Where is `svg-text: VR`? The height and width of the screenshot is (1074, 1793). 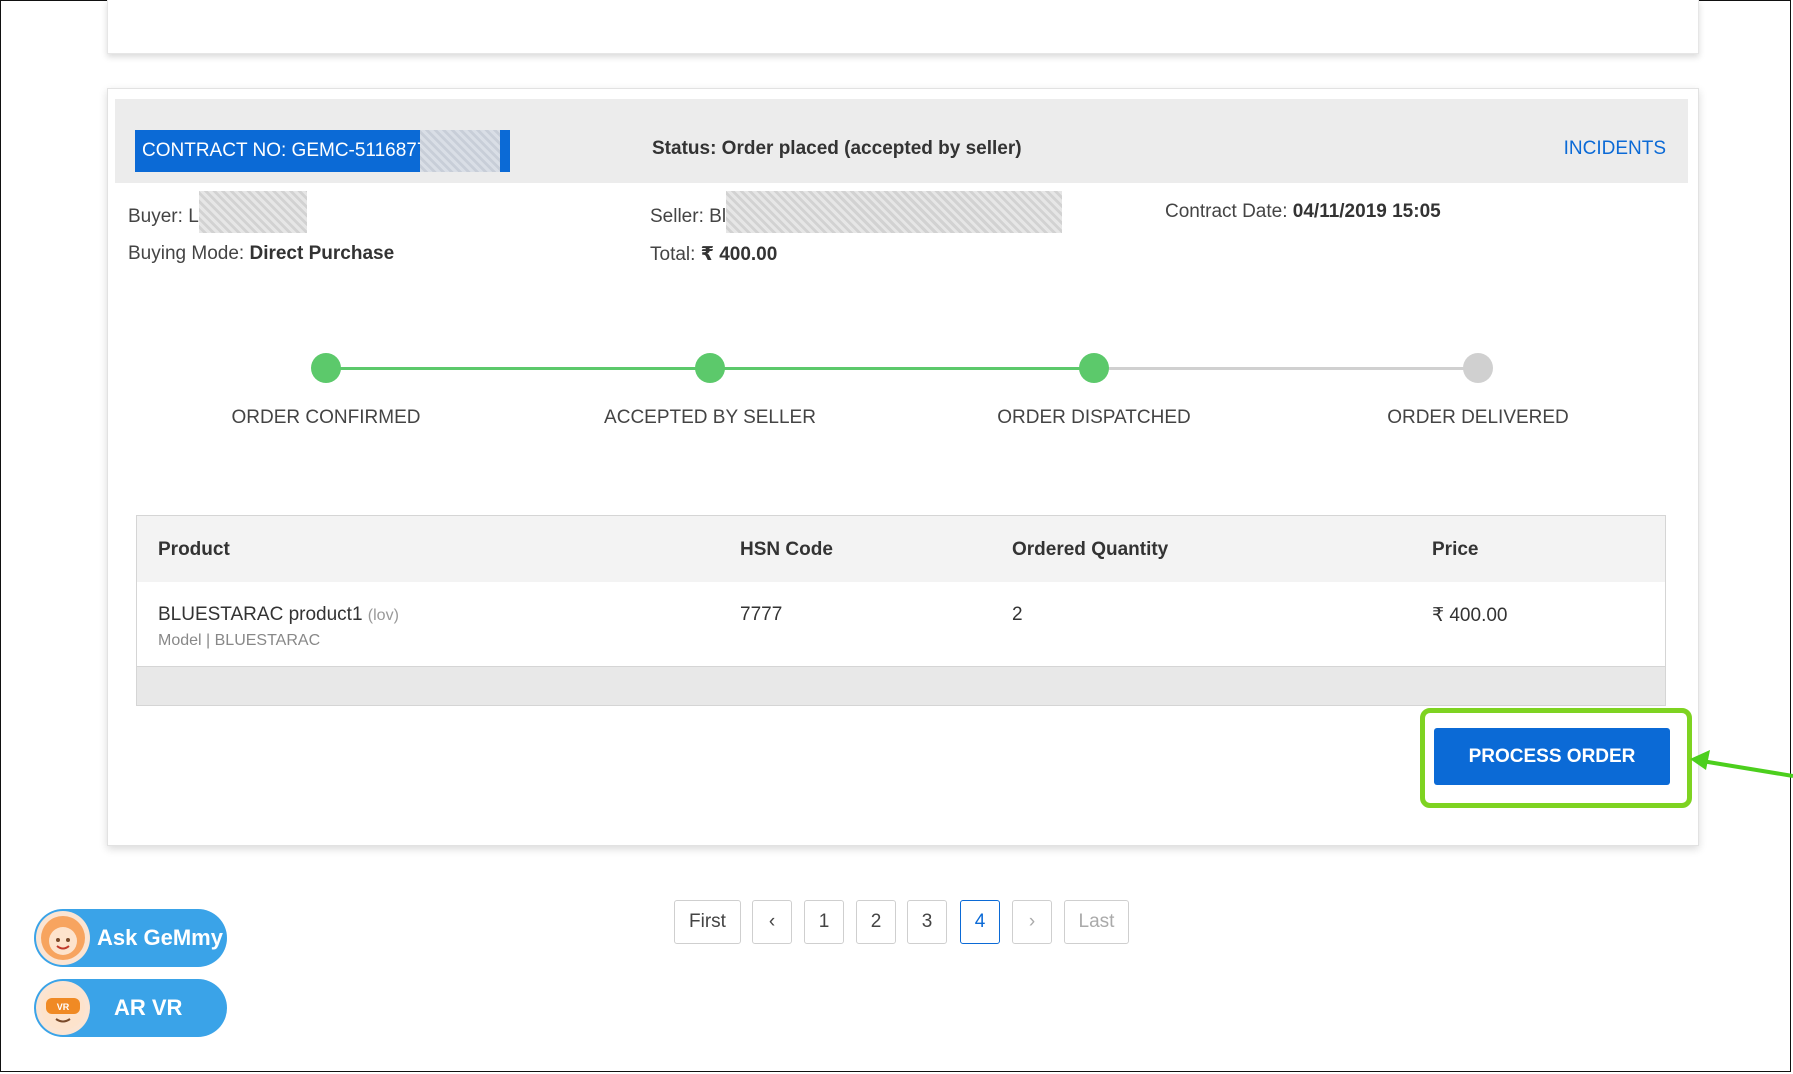
svg-text: VR is located at coordinates (63, 1007).